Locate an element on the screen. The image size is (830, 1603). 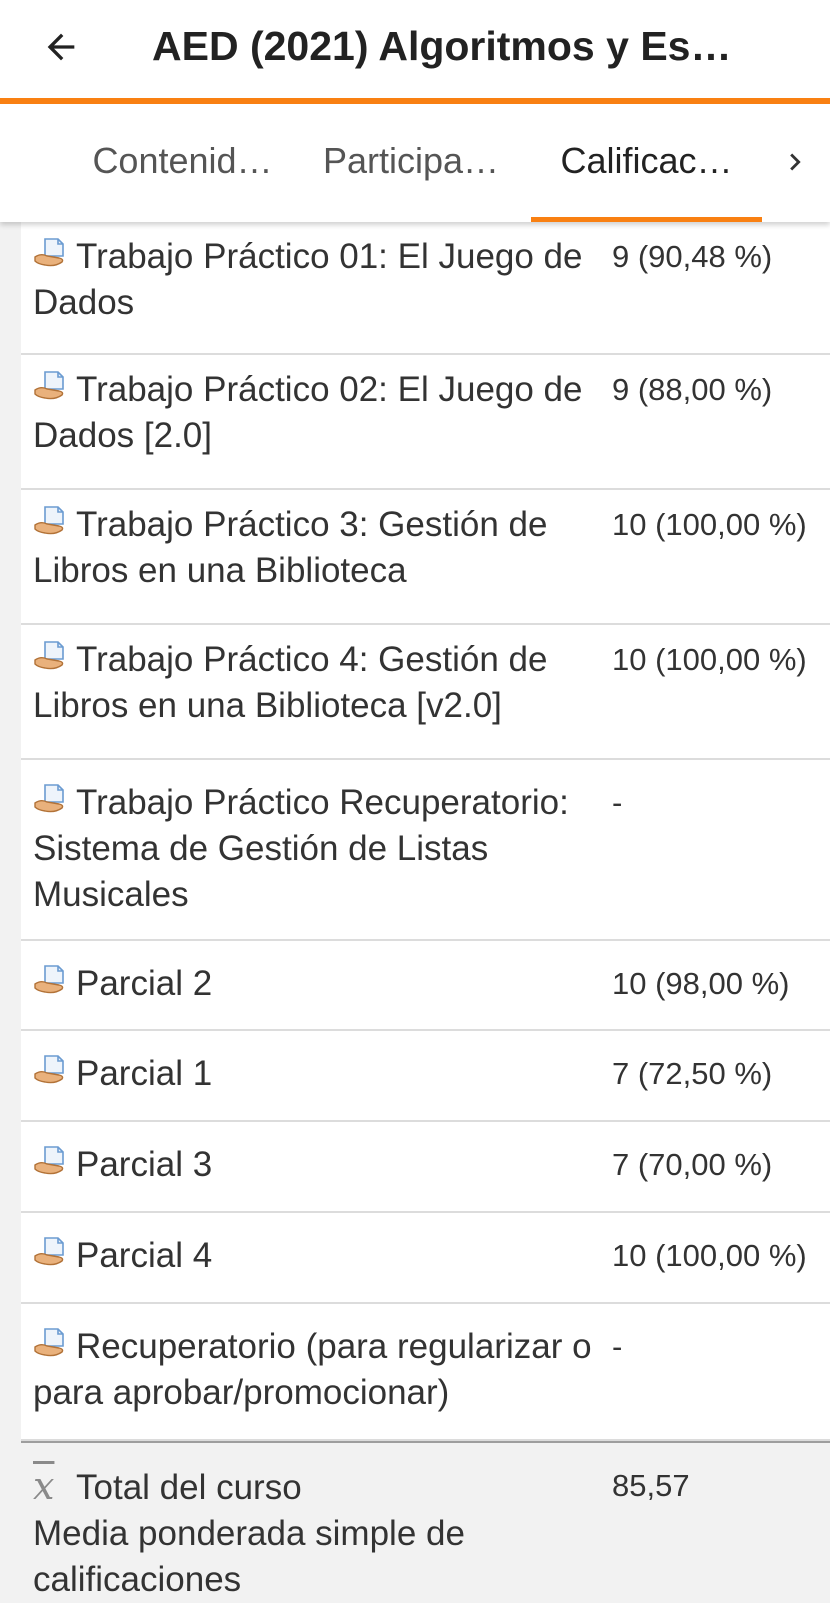
grade-item-label: Parcial 3 is located at coordinates (144, 1164).